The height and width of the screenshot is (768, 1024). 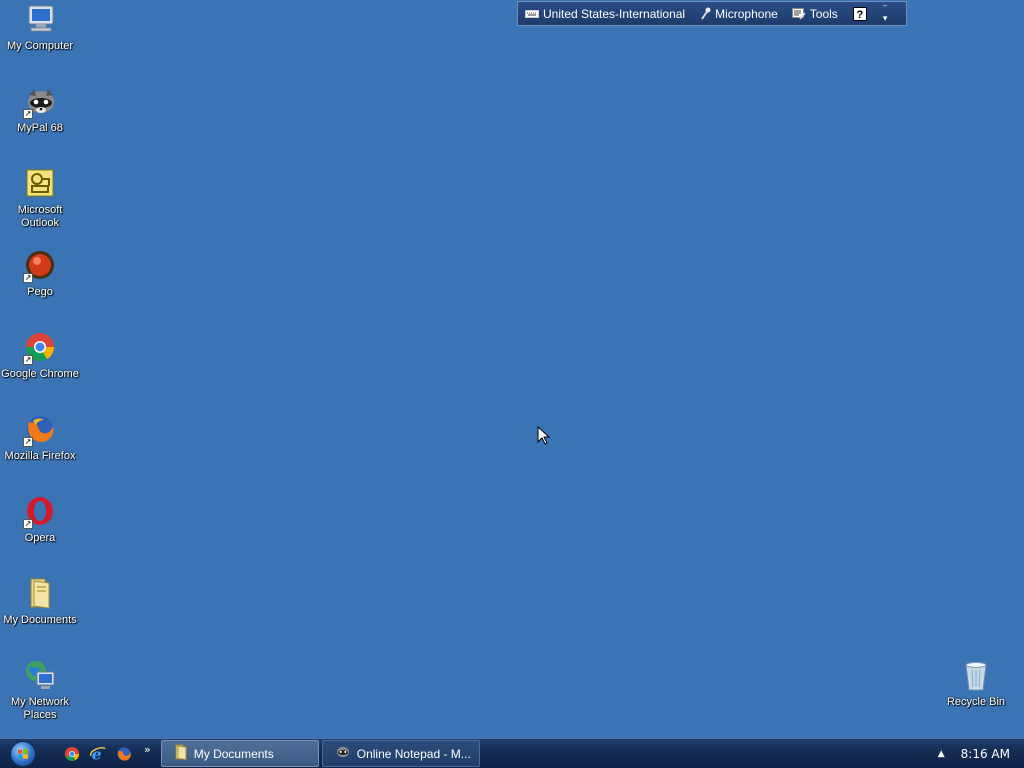 I want to click on quick-launch: e », so click(x=106, y=753).